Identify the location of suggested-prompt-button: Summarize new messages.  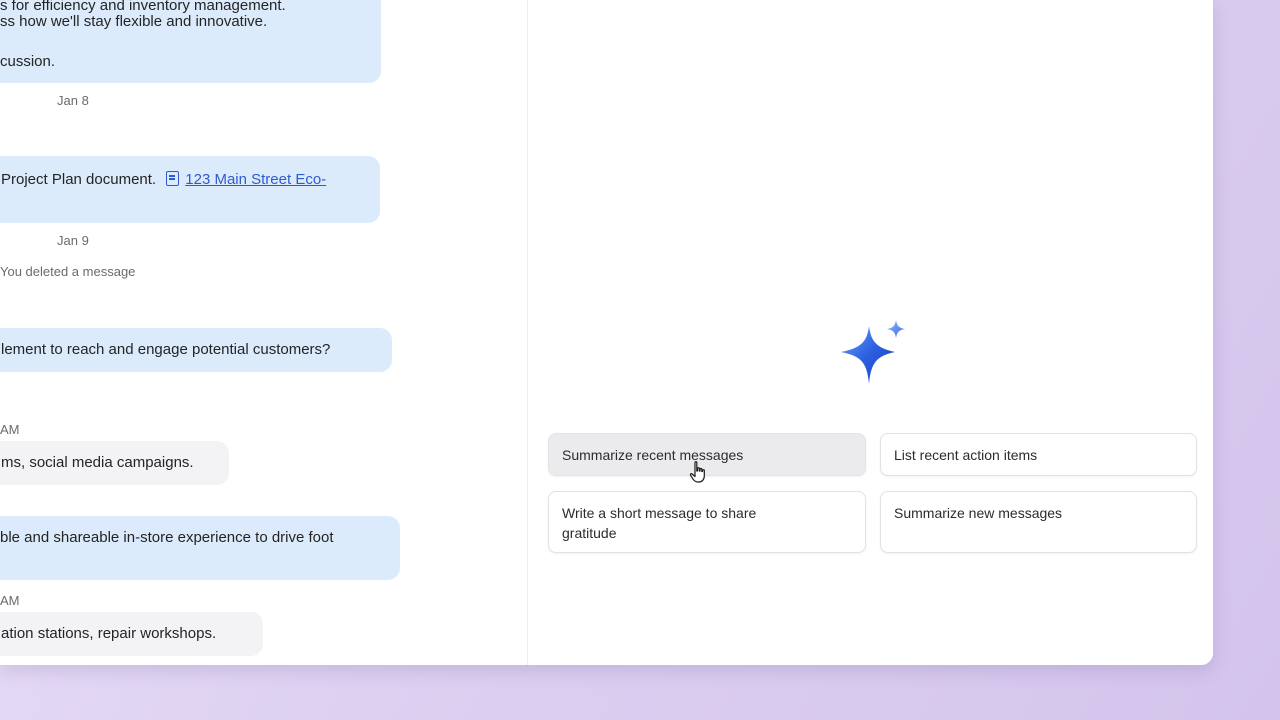
(1038, 522).